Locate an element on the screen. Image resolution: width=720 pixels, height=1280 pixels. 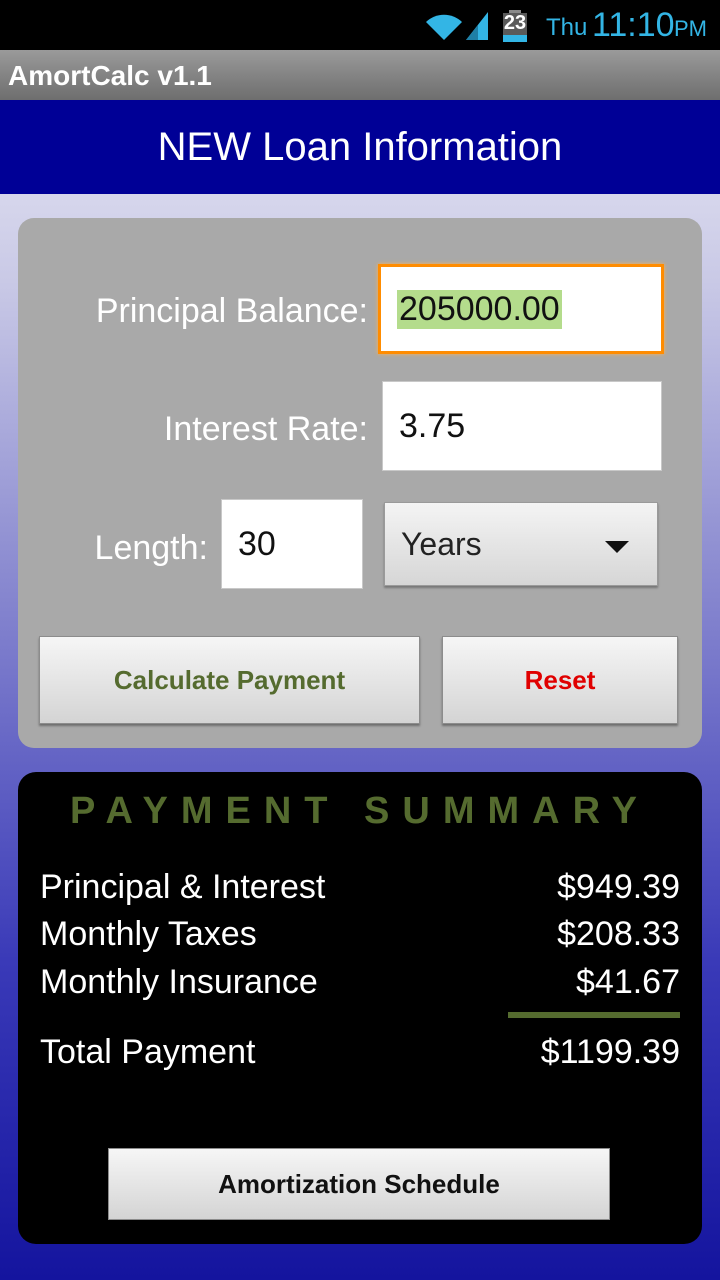
status-bar: 23 Thu 11:10 PM is located at coordinates (360, 25).